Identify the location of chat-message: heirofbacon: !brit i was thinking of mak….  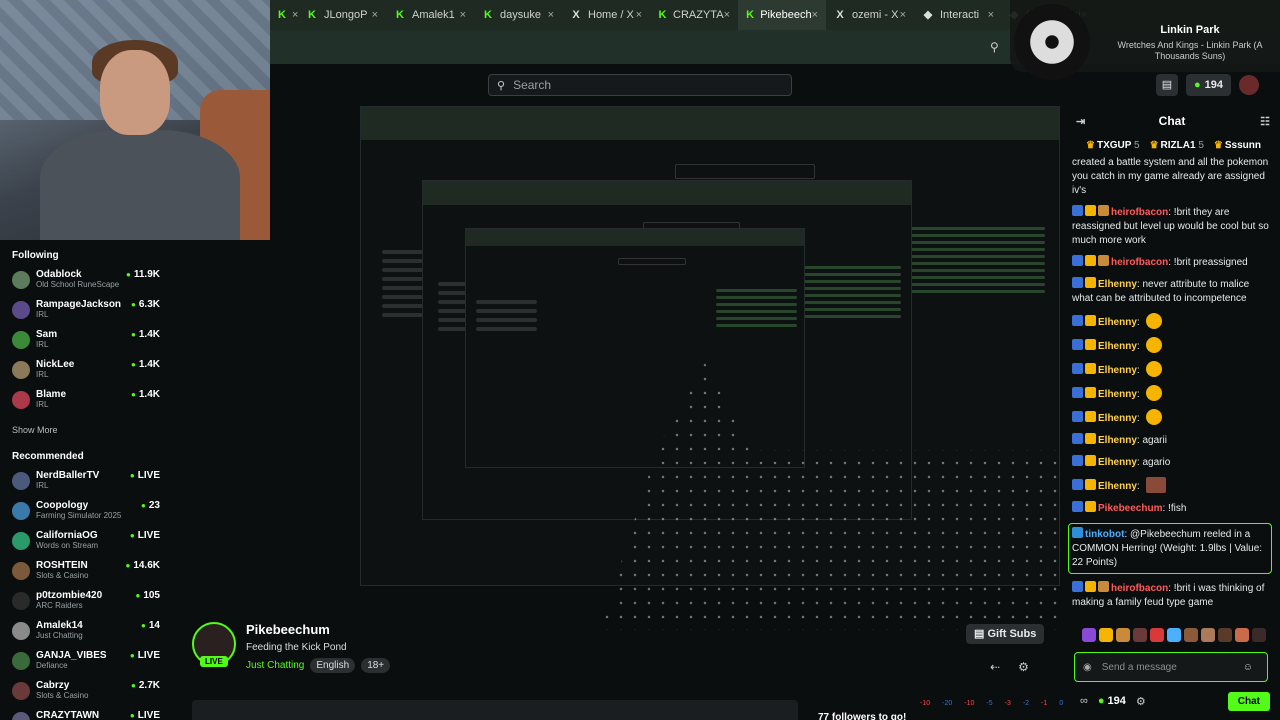
(1172, 595).